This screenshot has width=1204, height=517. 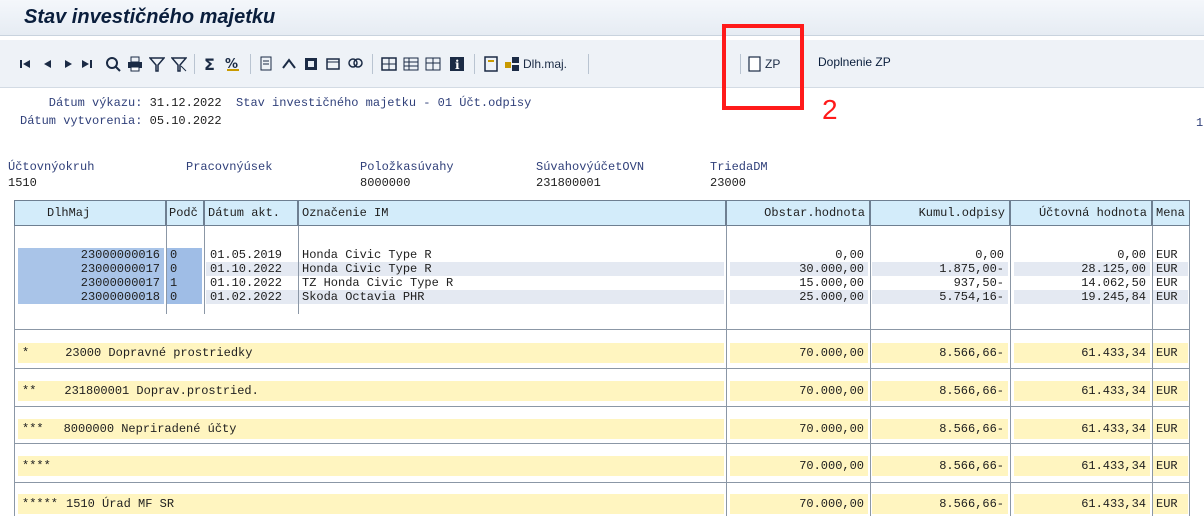 I want to click on choose-layout-icon, so click(x=411, y=64).